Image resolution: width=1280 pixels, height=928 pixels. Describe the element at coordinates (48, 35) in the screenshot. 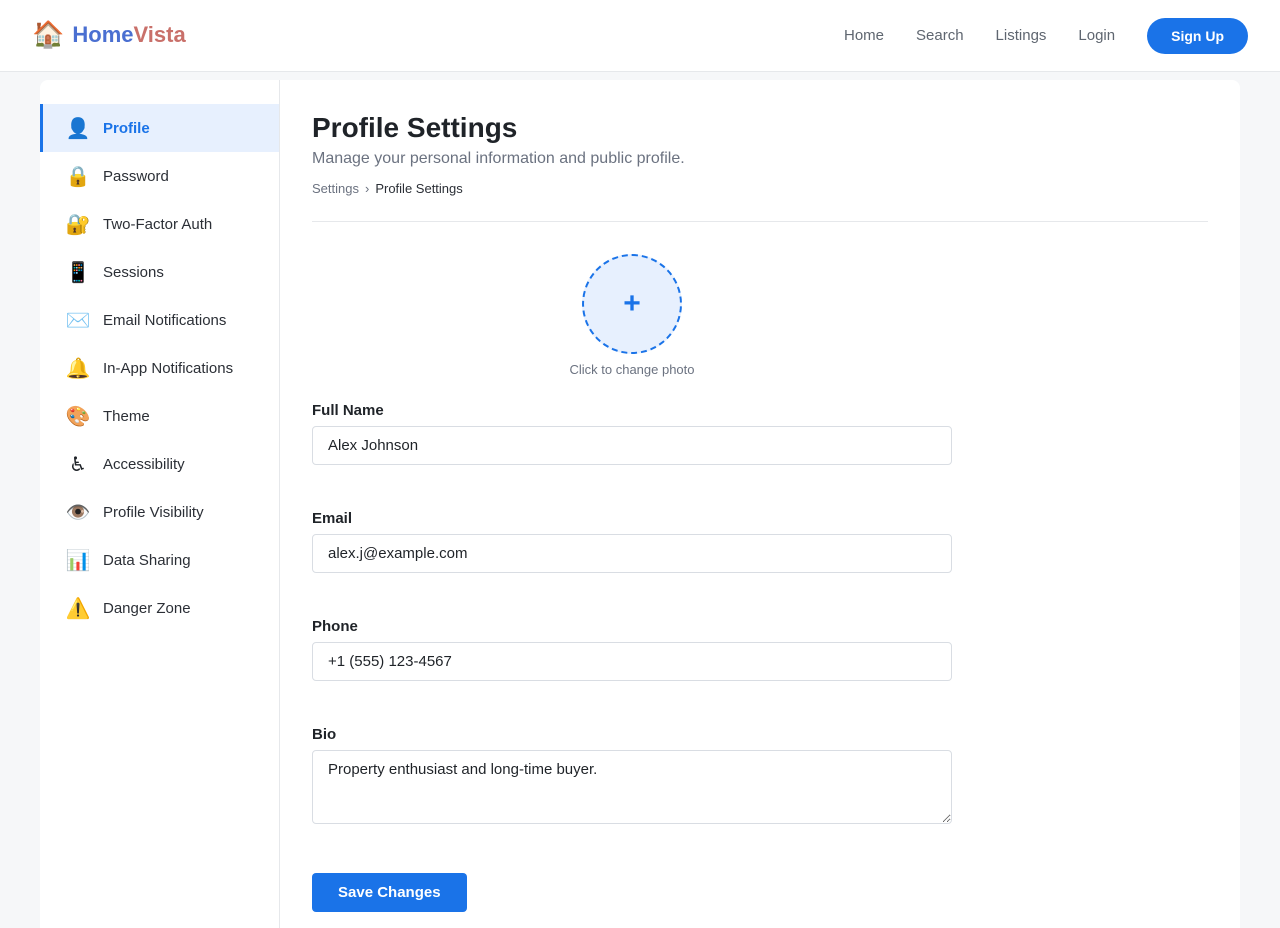

I see `house-icon: 🏠` at that location.